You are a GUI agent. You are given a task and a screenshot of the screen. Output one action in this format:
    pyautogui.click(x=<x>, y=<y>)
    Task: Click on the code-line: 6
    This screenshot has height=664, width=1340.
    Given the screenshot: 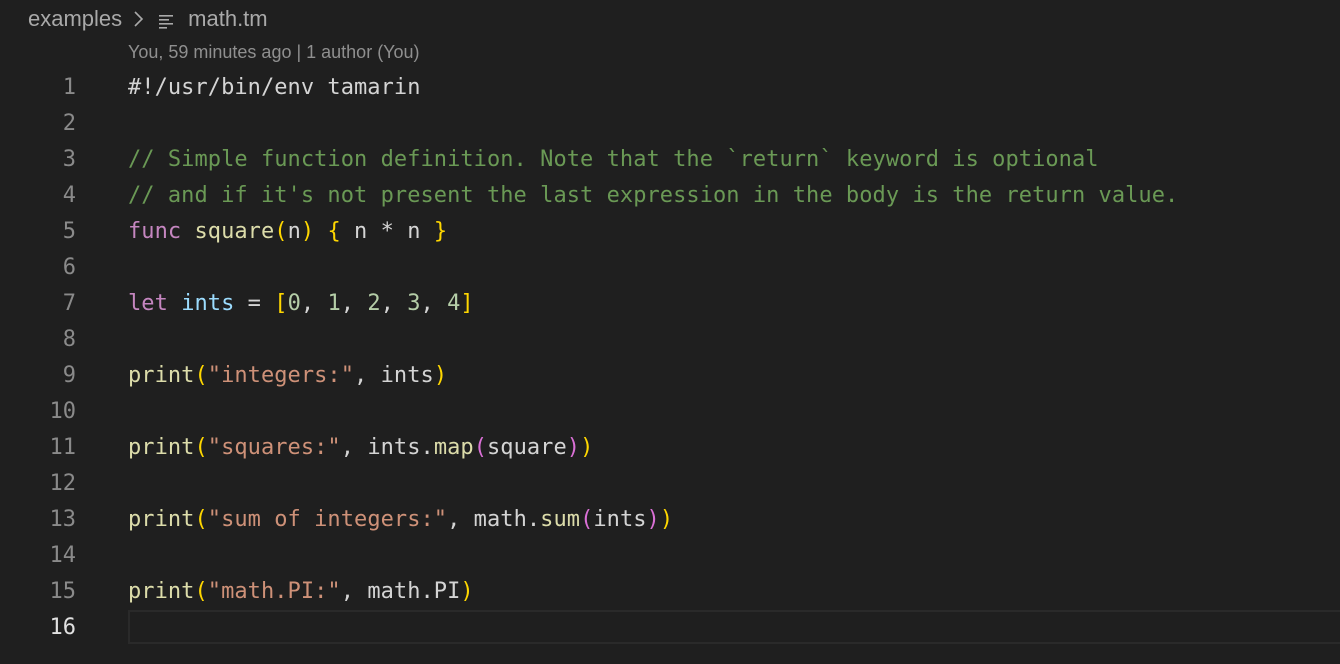 What is the action you would take?
    pyautogui.click(x=670, y=268)
    